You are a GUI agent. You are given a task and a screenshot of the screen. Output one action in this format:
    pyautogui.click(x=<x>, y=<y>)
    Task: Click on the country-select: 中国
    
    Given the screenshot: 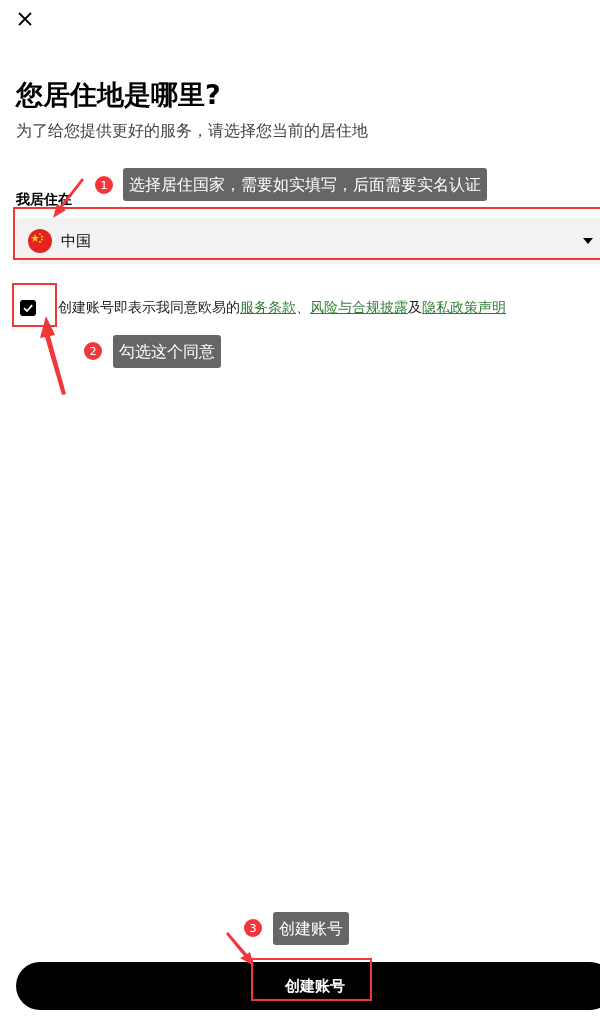 What is the action you would take?
    pyautogui.click(x=308, y=241)
    